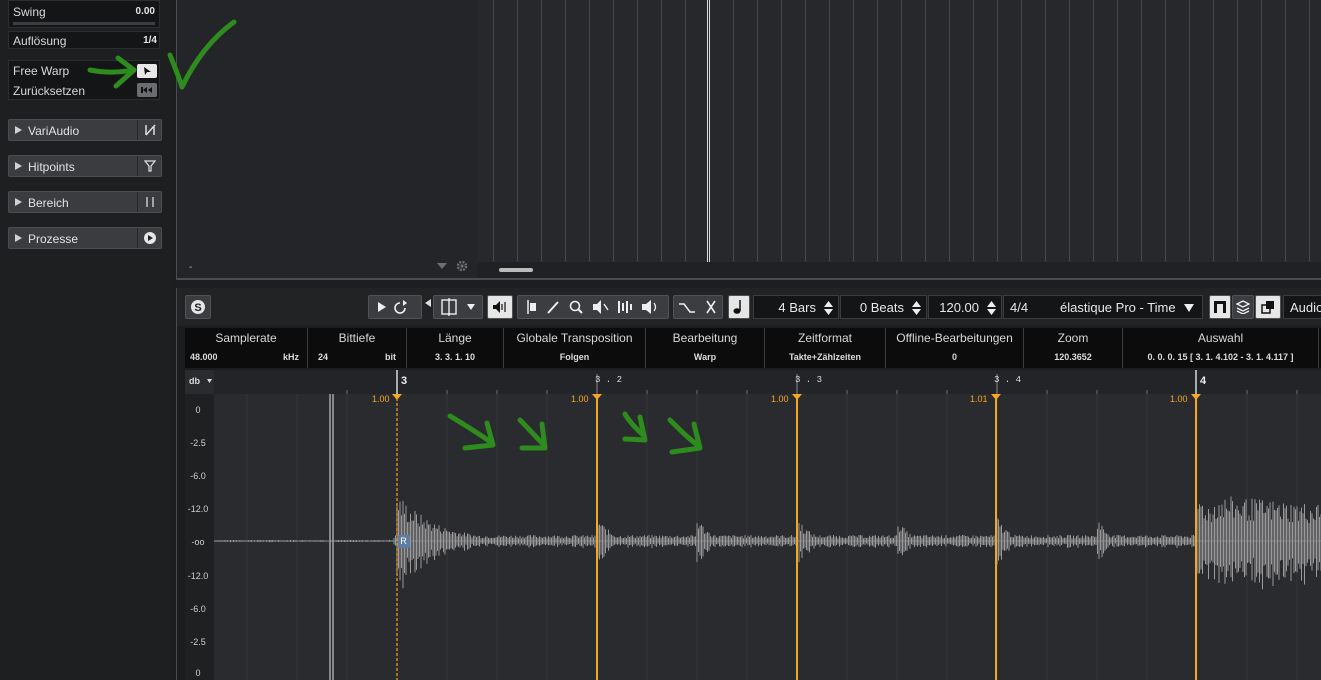 The image size is (1321, 680). What do you see at coordinates (390, 357) in the screenshot?
I see `info-bittiefe-unit: bit` at bounding box center [390, 357].